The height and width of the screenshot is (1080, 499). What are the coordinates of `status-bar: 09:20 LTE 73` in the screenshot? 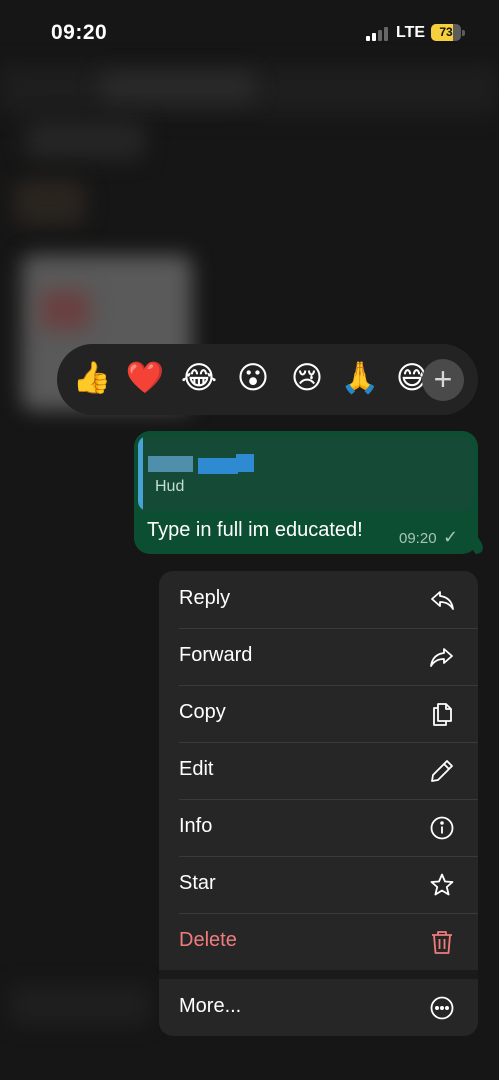 It's located at (249, 32).